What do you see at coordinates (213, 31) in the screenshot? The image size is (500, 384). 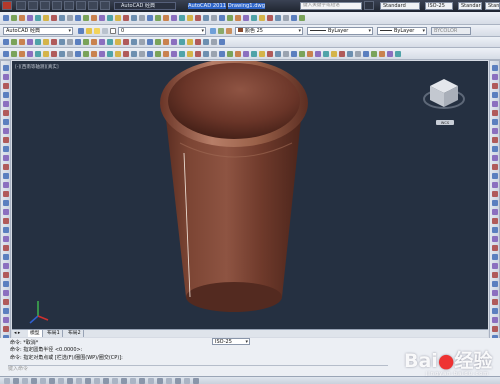 I see `make-current-layer-icon` at bounding box center [213, 31].